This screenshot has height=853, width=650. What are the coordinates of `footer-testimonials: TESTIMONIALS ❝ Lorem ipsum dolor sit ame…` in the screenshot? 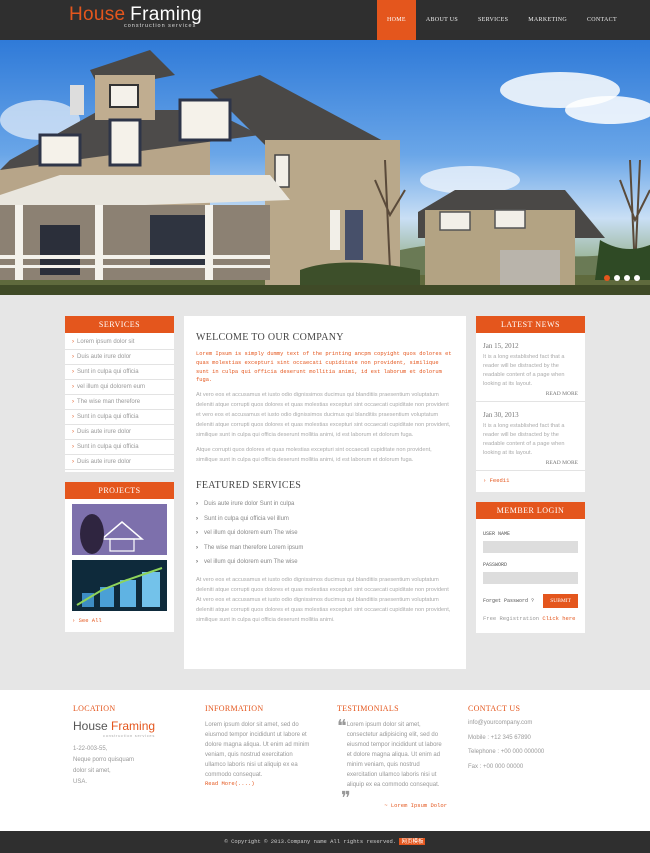 It's located at (392, 756).